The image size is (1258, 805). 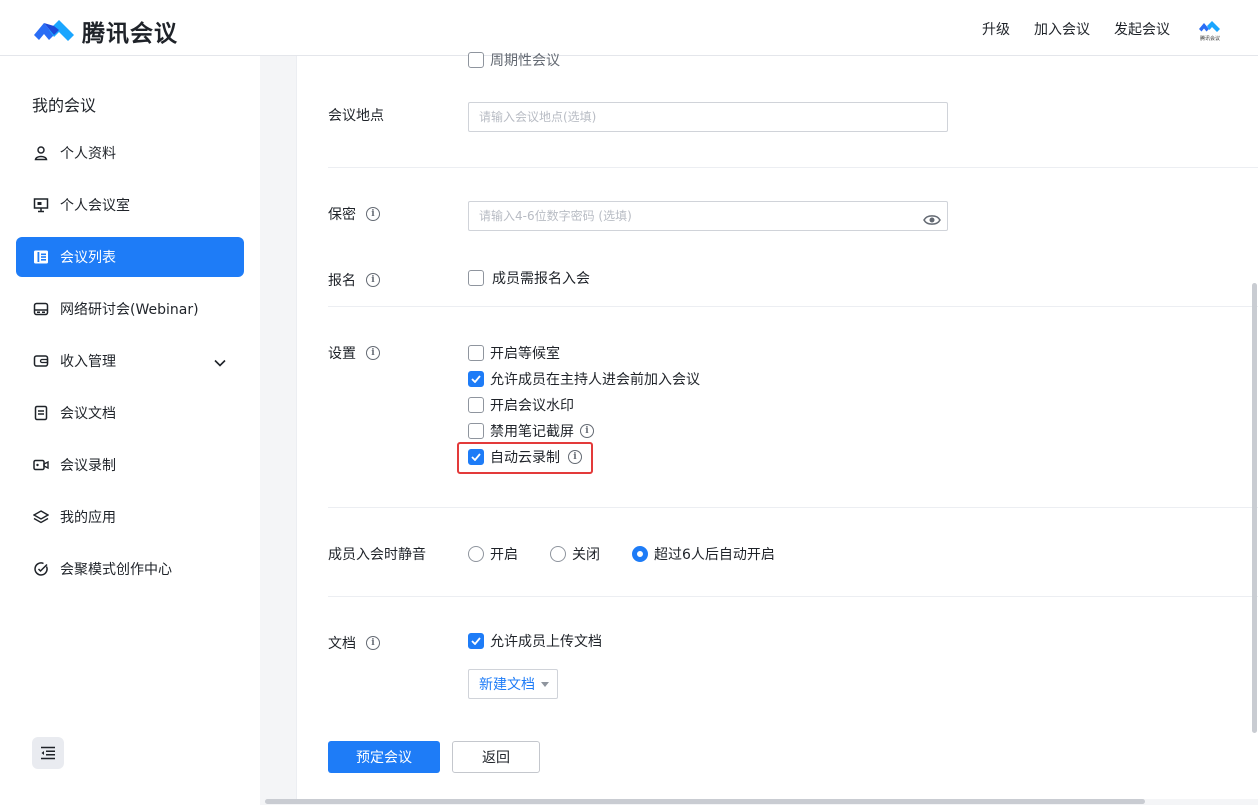 I want to click on sidebar-item-profile: 个人资料, so click(x=130, y=153).